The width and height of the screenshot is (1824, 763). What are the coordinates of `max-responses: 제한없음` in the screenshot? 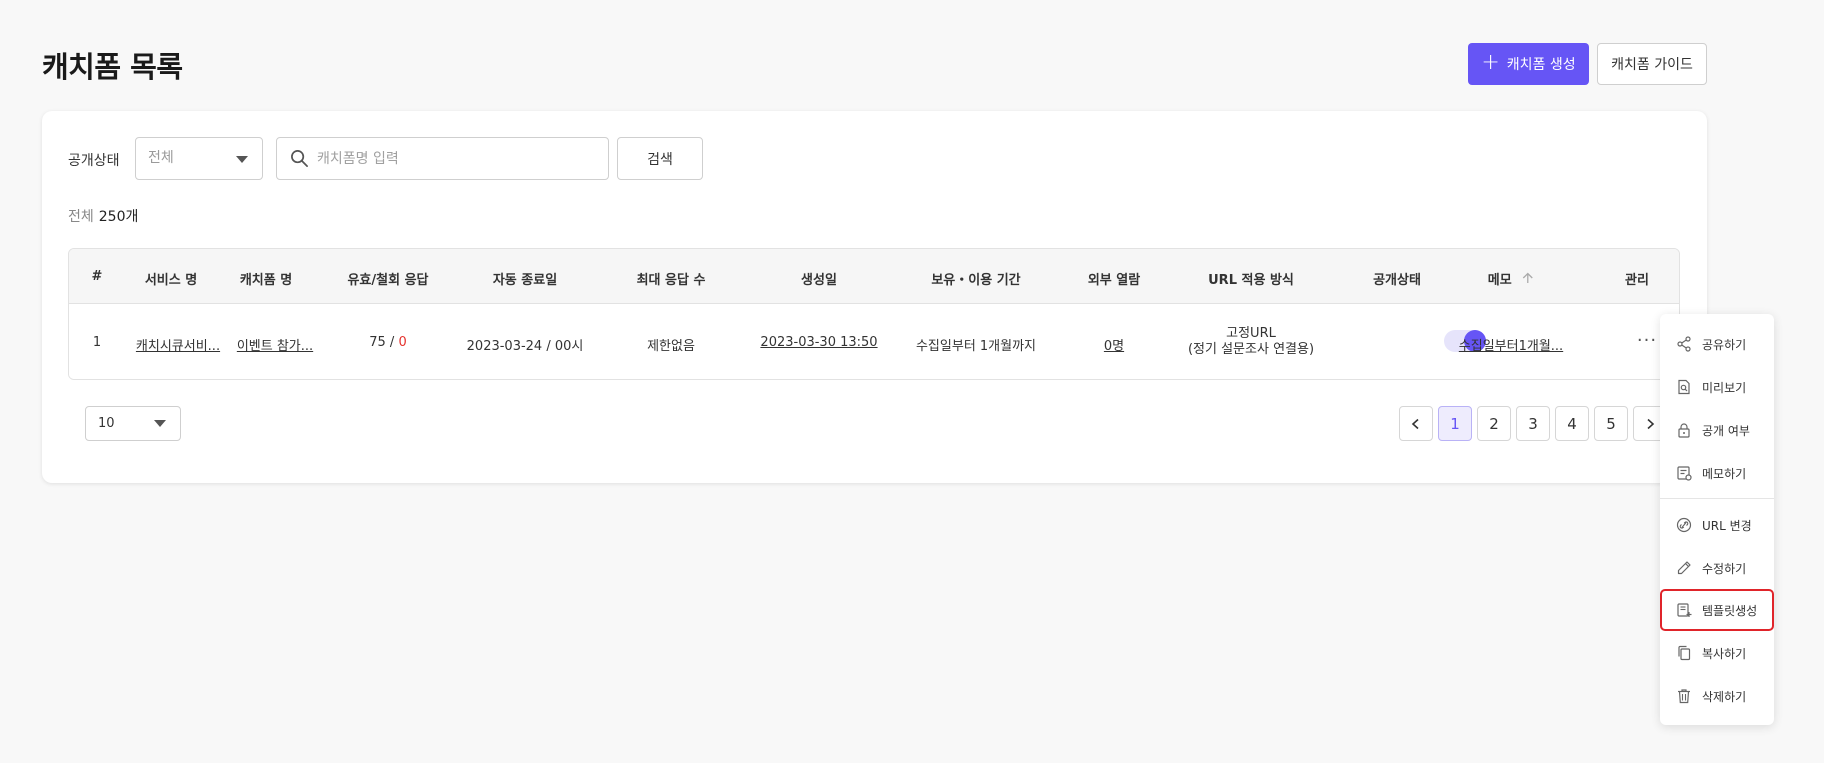 It's located at (671, 346).